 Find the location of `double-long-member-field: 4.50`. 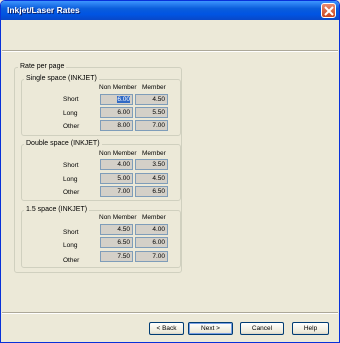

double-long-member-field: 4.50 is located at coordinates (151, 178).